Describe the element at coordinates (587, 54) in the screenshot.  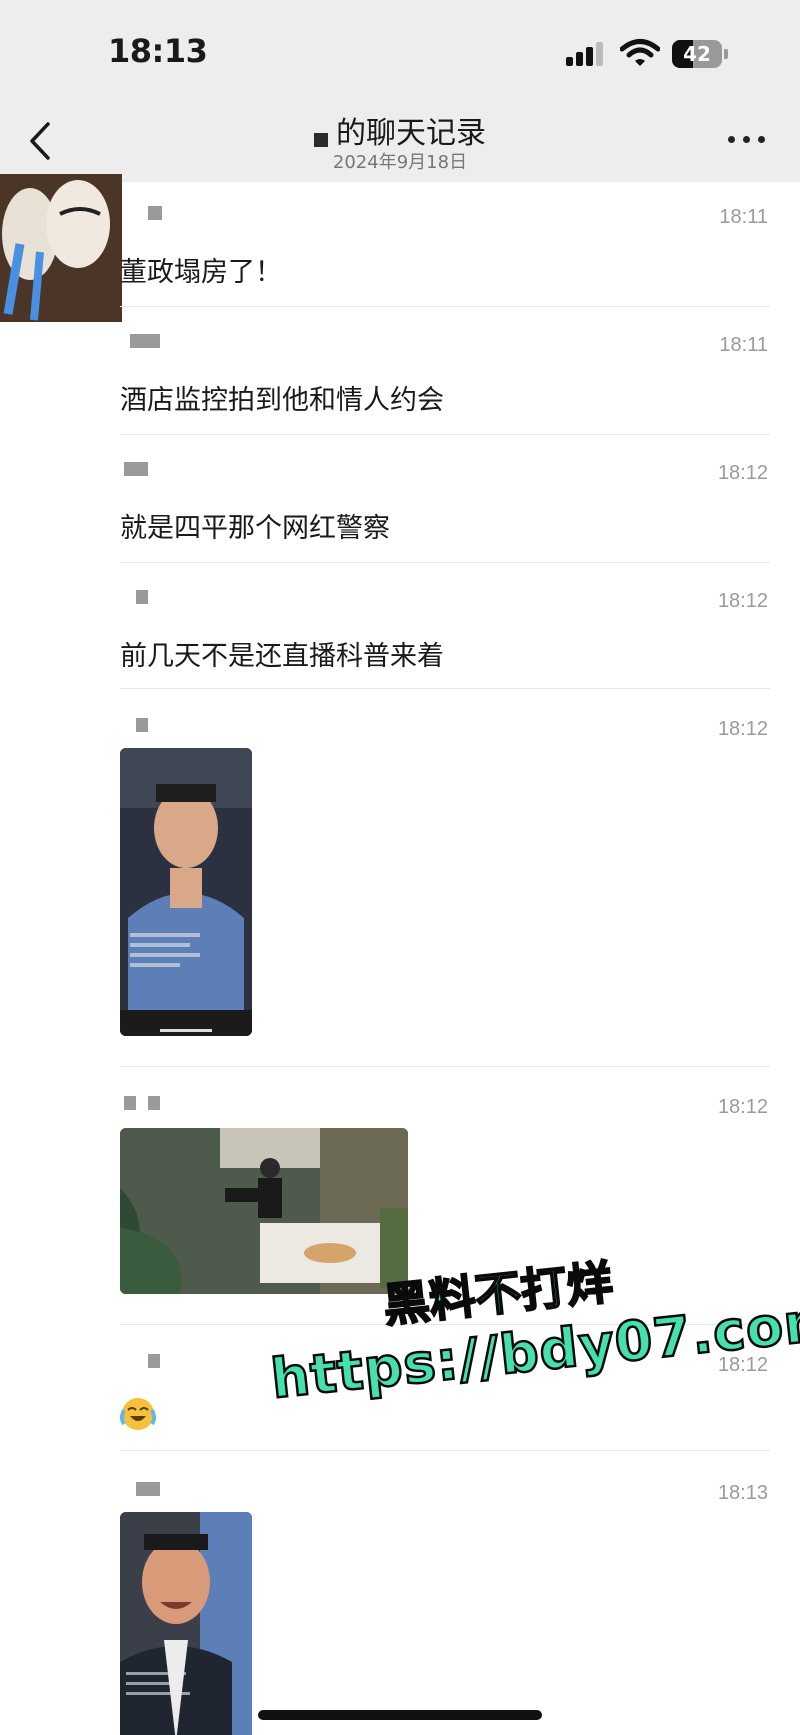
I see `cellular-signal-icon` at that location.